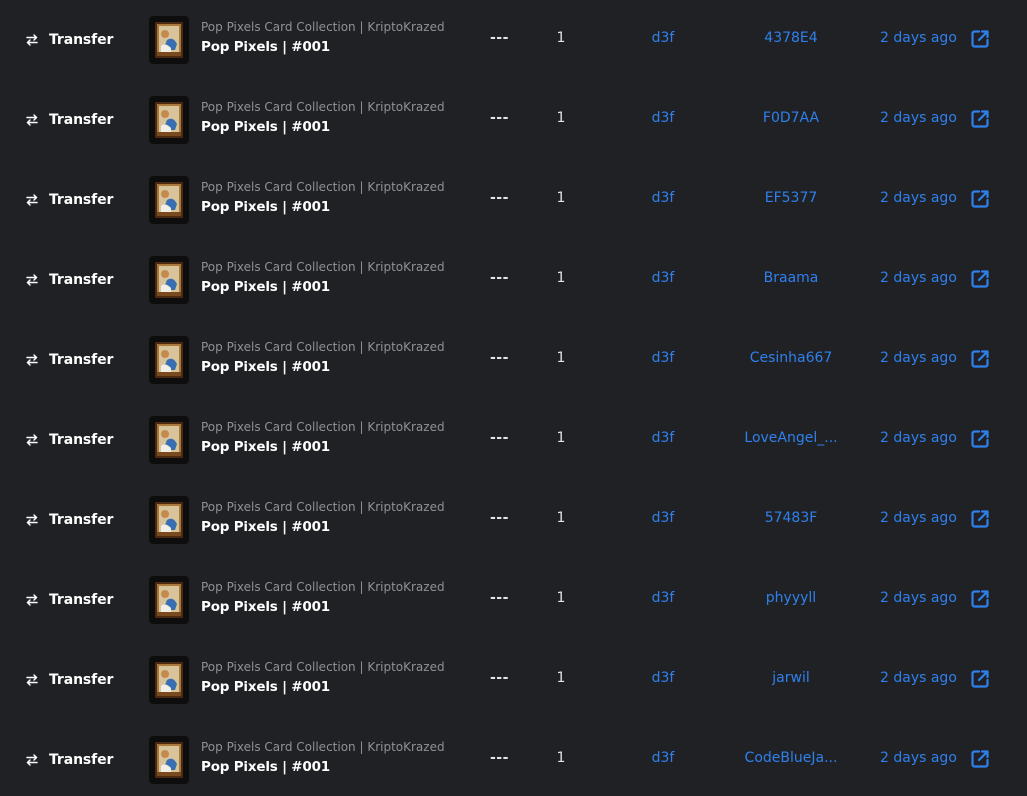 This screenshot has width=1027, height=796. Describe the element at coordinates (791, 678) in the screenshot. I see `to-address-link: jarwil` at that location.